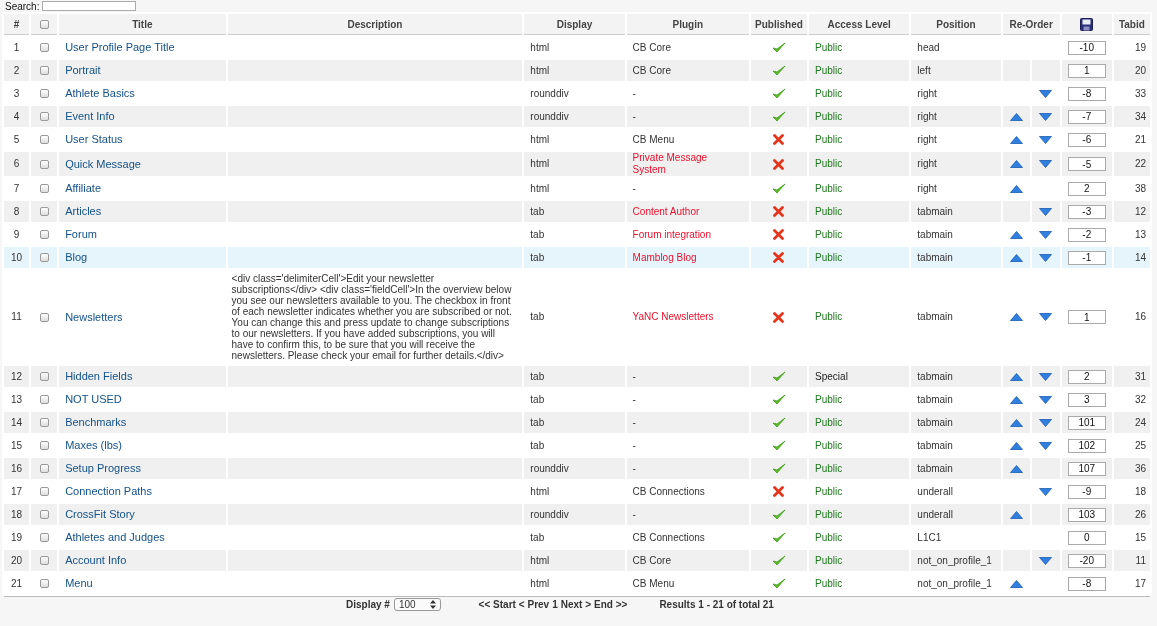 The image size is (1157, 626). I want to click on order-field: -3, so click(1086, 211).